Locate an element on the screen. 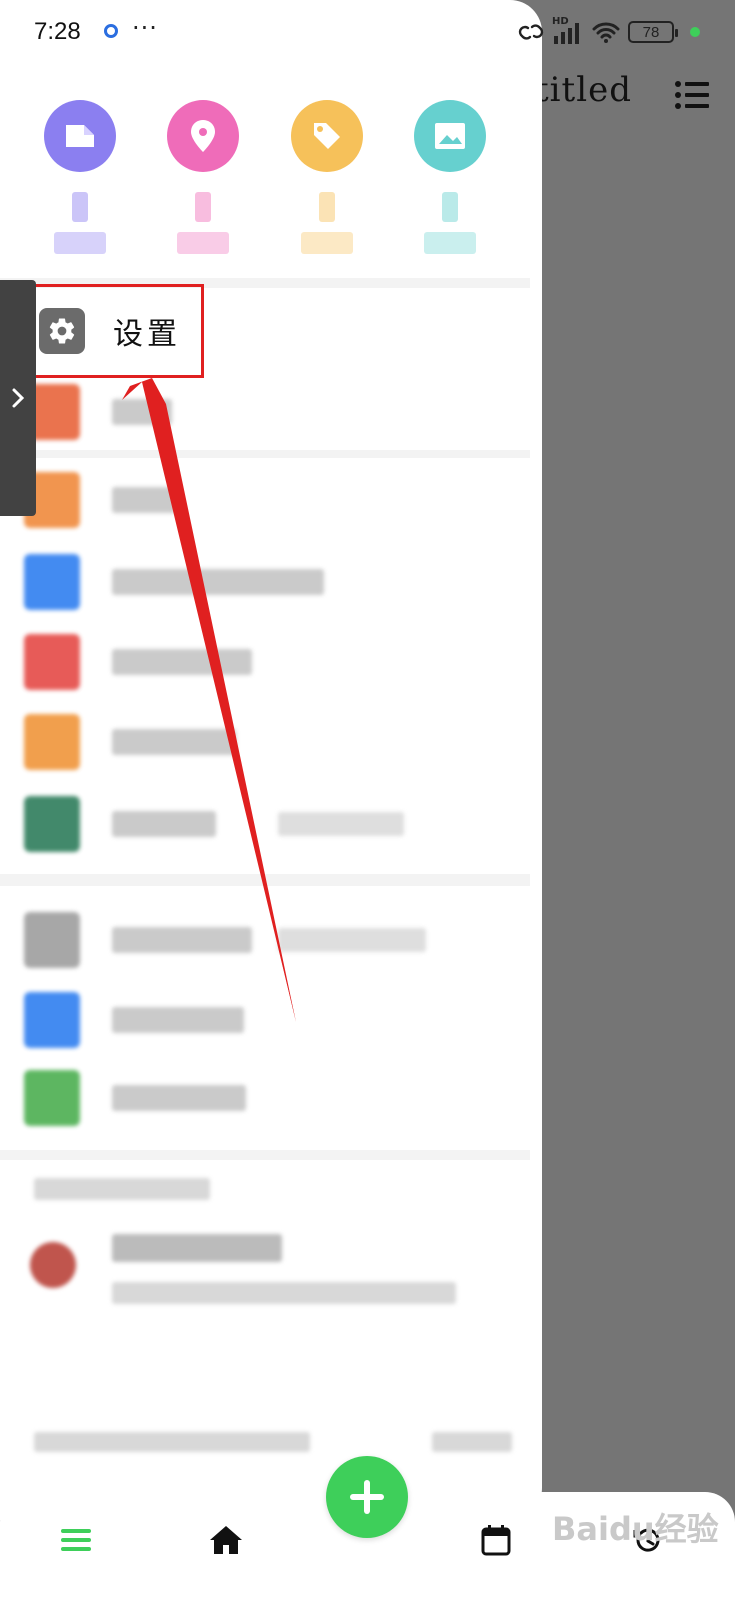 The height and width of the screenshot is (1600, 735). settings-menu-item: 设置 is located at coordinates (116, 331).